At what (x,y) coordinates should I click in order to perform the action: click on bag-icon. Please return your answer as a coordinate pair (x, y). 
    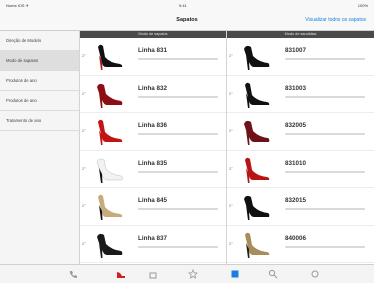
    Looking at the image, I should click on (153, 274).